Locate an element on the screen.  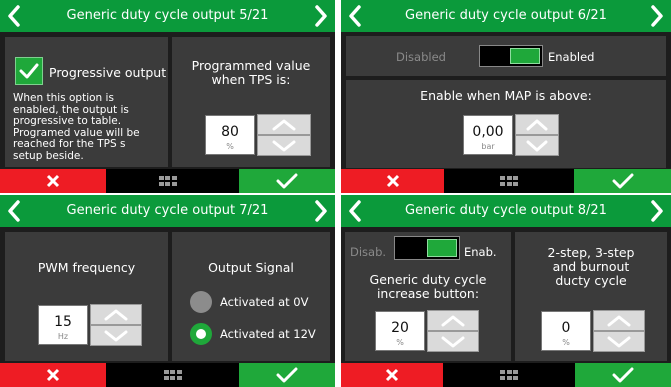
map-label: Enable when MAP is above: is located at coordinates (506, 95).